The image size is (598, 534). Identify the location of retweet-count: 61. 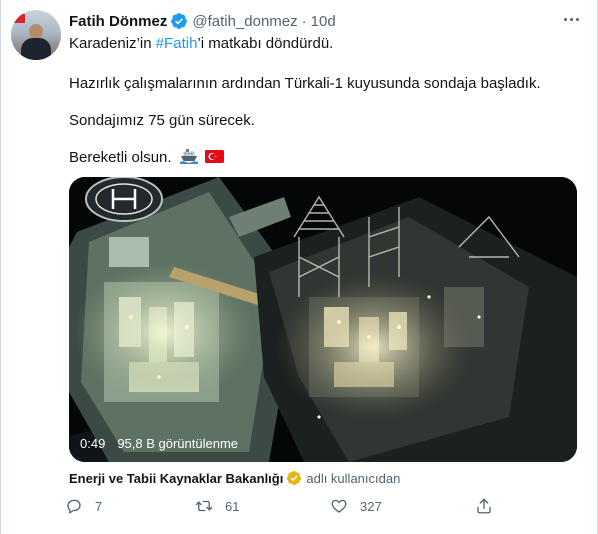
(232, 506).